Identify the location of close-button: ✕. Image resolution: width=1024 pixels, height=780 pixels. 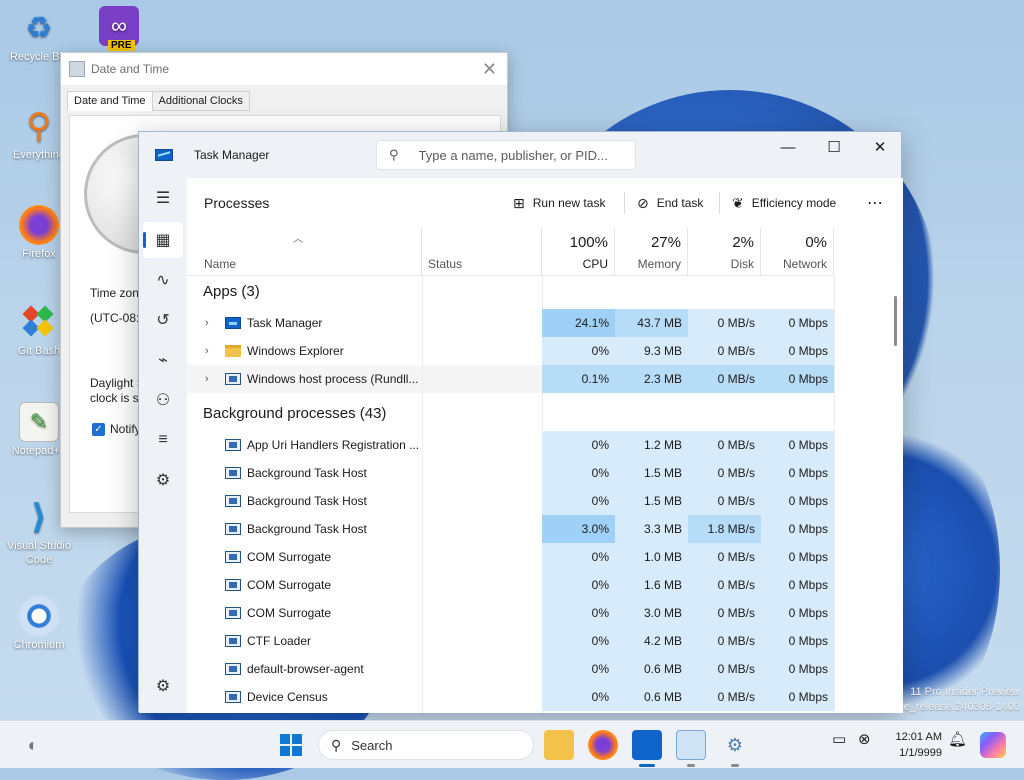
(880, 147).